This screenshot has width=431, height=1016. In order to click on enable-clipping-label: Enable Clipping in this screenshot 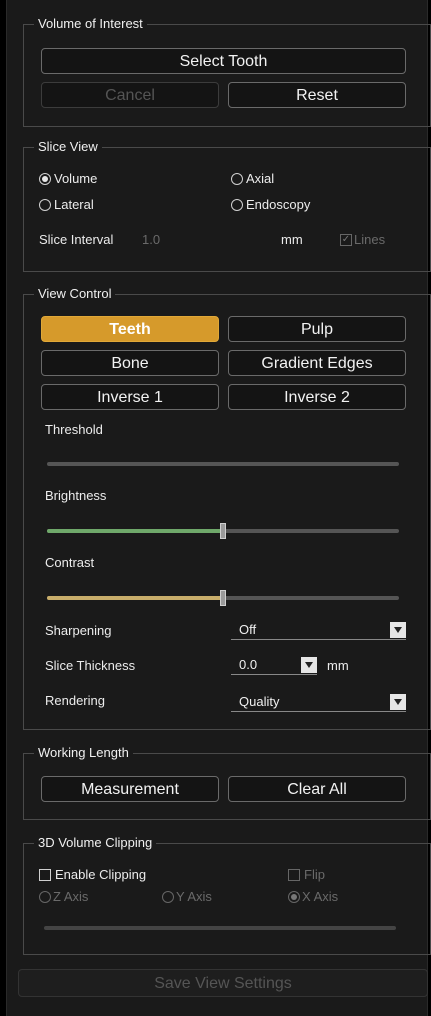, I will do `click(101, 874)`.